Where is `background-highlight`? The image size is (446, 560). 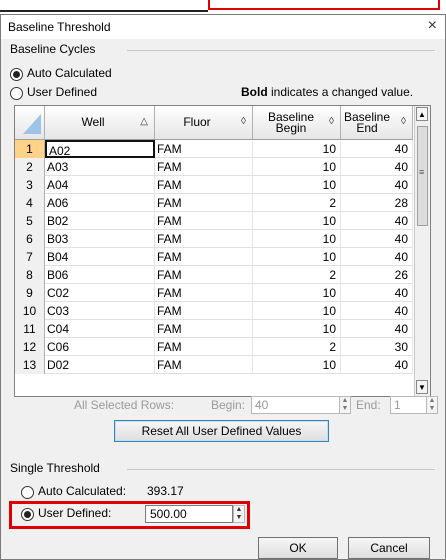
background-highlight is located at coordinates (324, 5).